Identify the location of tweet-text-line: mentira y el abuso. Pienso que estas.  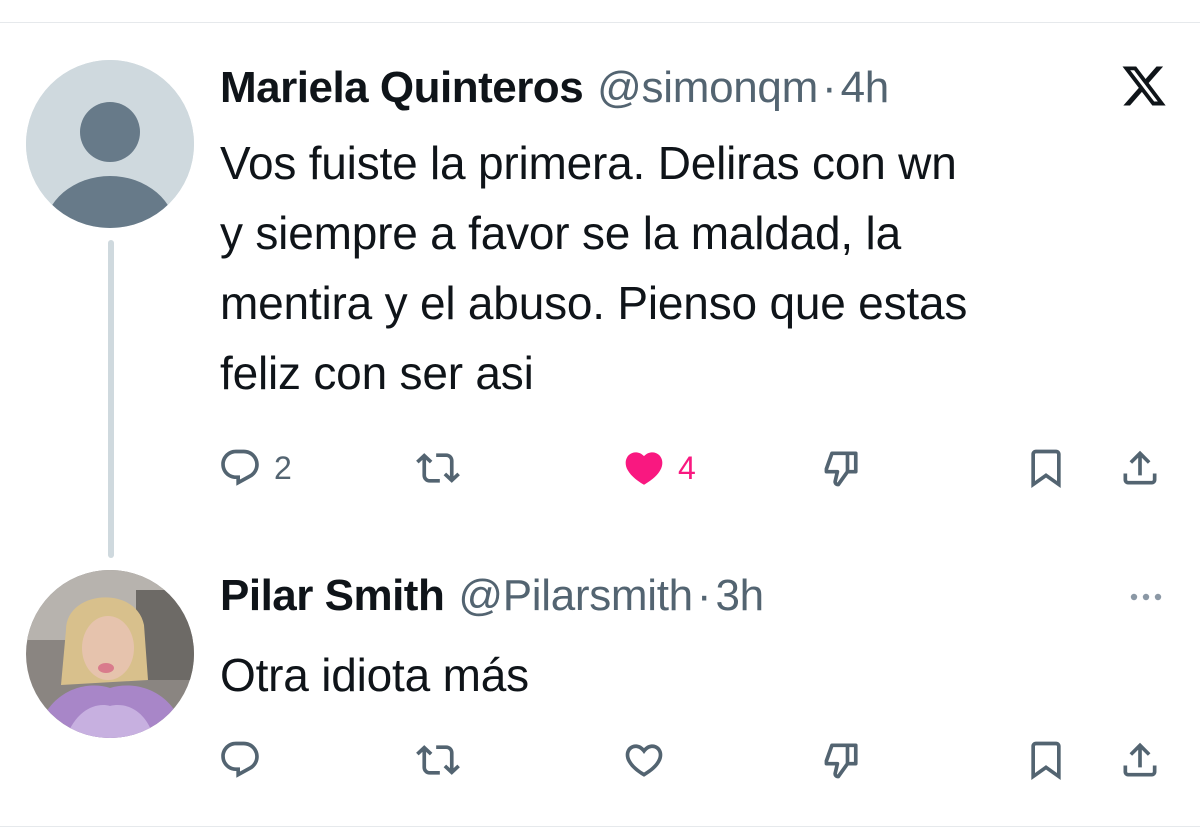
(594, 303).